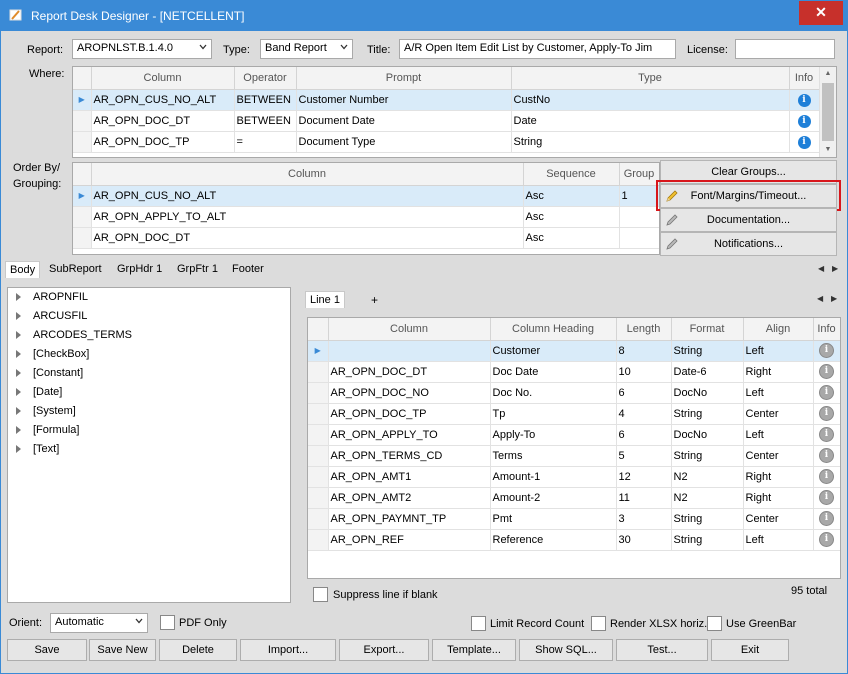  I want to click on column-header: Sequence, so click(571, 174).